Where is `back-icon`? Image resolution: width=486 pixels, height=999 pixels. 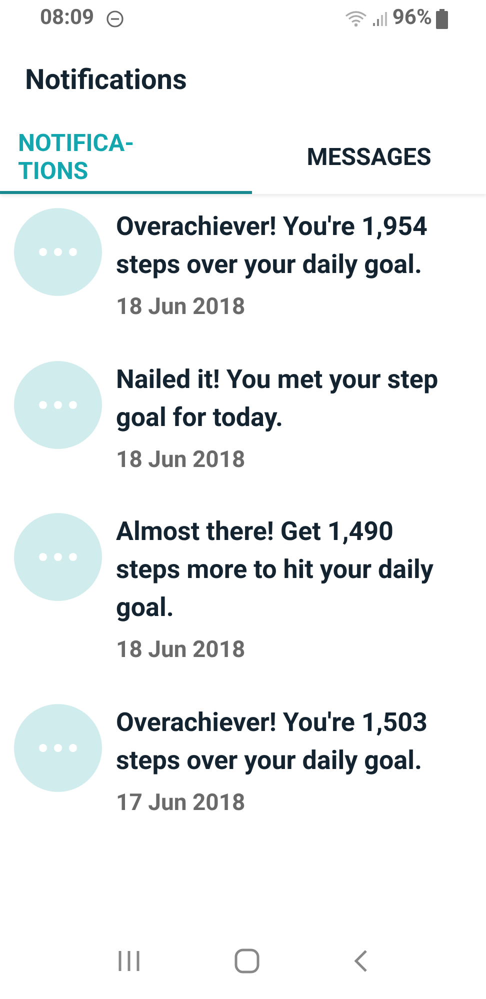
back-icon is located at coordinates (361, 961).